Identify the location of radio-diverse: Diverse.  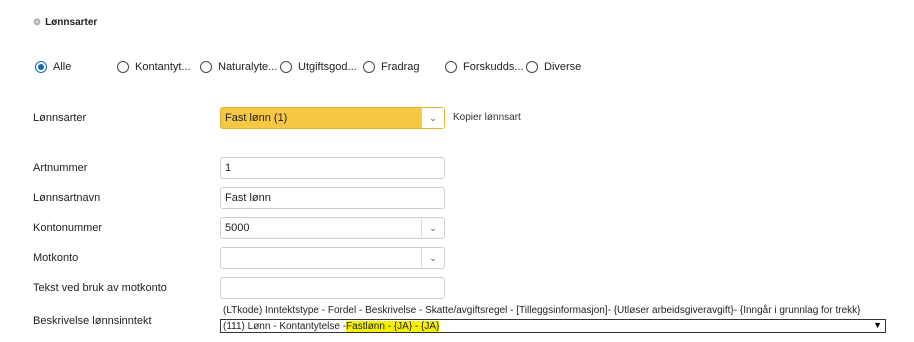
(553, 67).